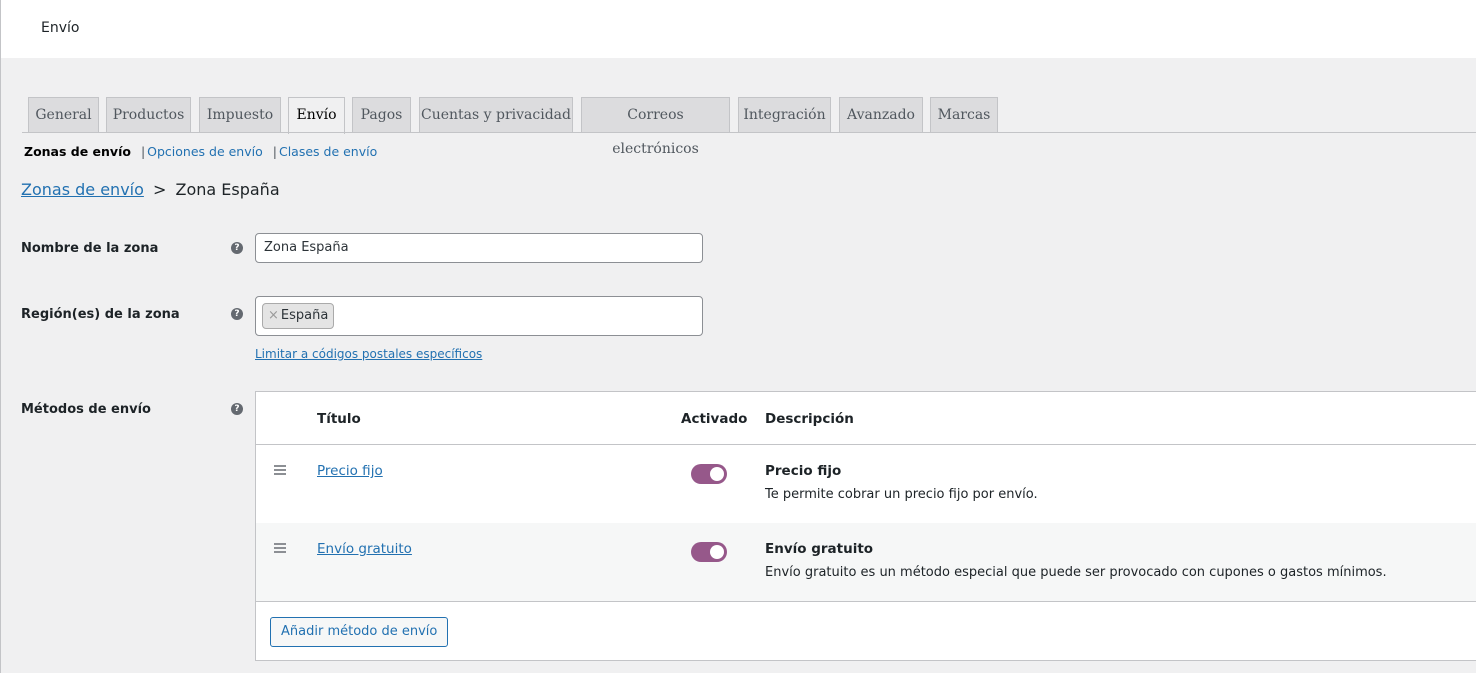 This screenshot has width=1476, height=673. What do you see at coordinates (148, 115) in the screenshot?
I see `tab-productos: Productos` at bounding box center [148, 115].